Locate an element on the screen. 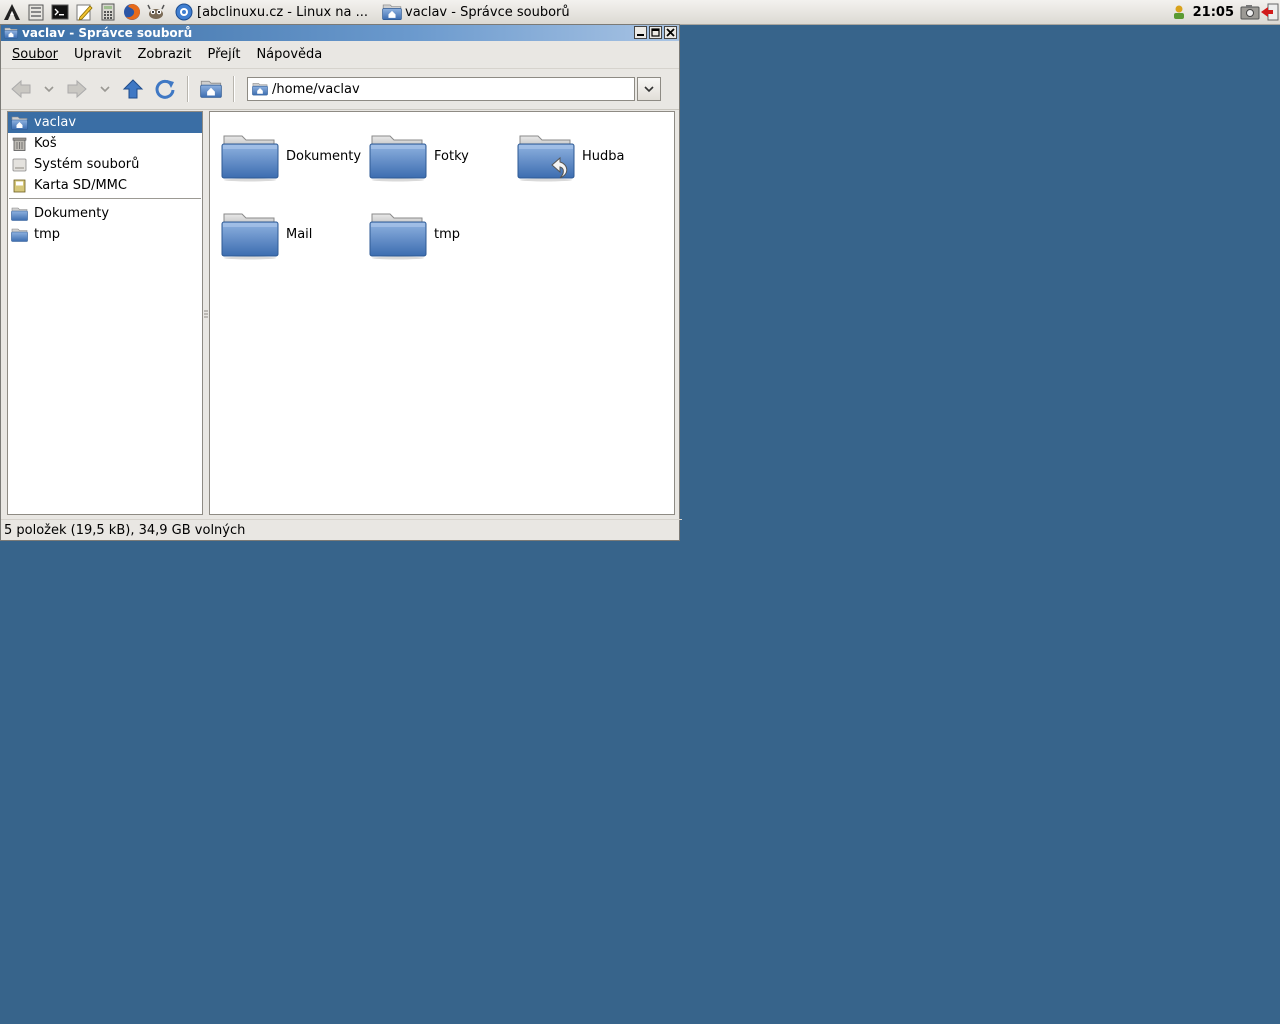 This screenshot has height=1024, width=1280. sidebar-item-label: Dokumenty is located at coordinates (72, 213).